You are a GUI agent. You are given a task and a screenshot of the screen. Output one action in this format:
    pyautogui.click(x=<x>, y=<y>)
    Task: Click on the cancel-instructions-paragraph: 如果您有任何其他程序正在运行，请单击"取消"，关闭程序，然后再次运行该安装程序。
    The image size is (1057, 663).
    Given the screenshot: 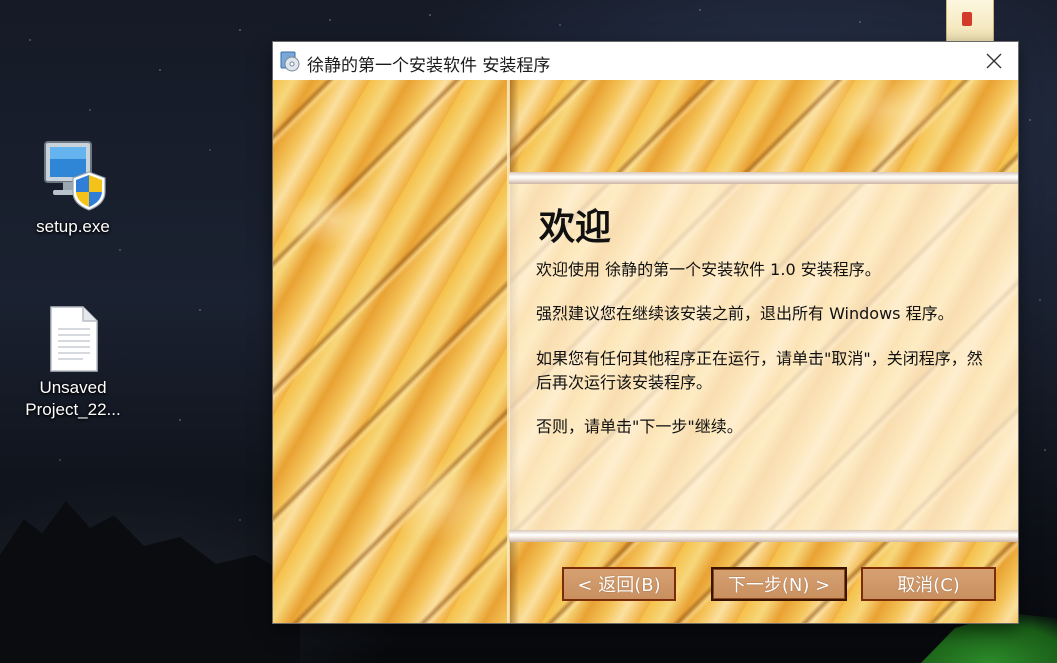 What is the action you would take?
    pyautogui.click(x=759, y=370)
    